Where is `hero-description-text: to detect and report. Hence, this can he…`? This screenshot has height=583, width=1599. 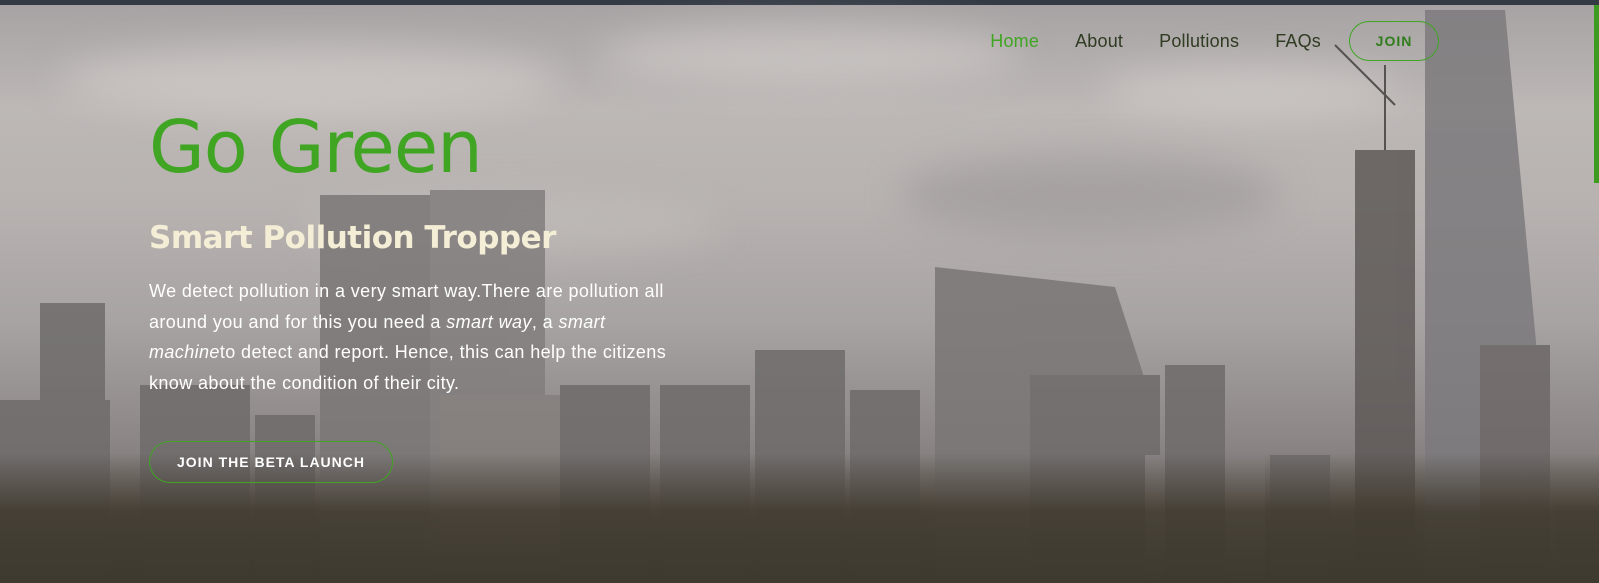 hero-description-text: to detect and report. Hence, this can he… is located at coordinates (408, 367).